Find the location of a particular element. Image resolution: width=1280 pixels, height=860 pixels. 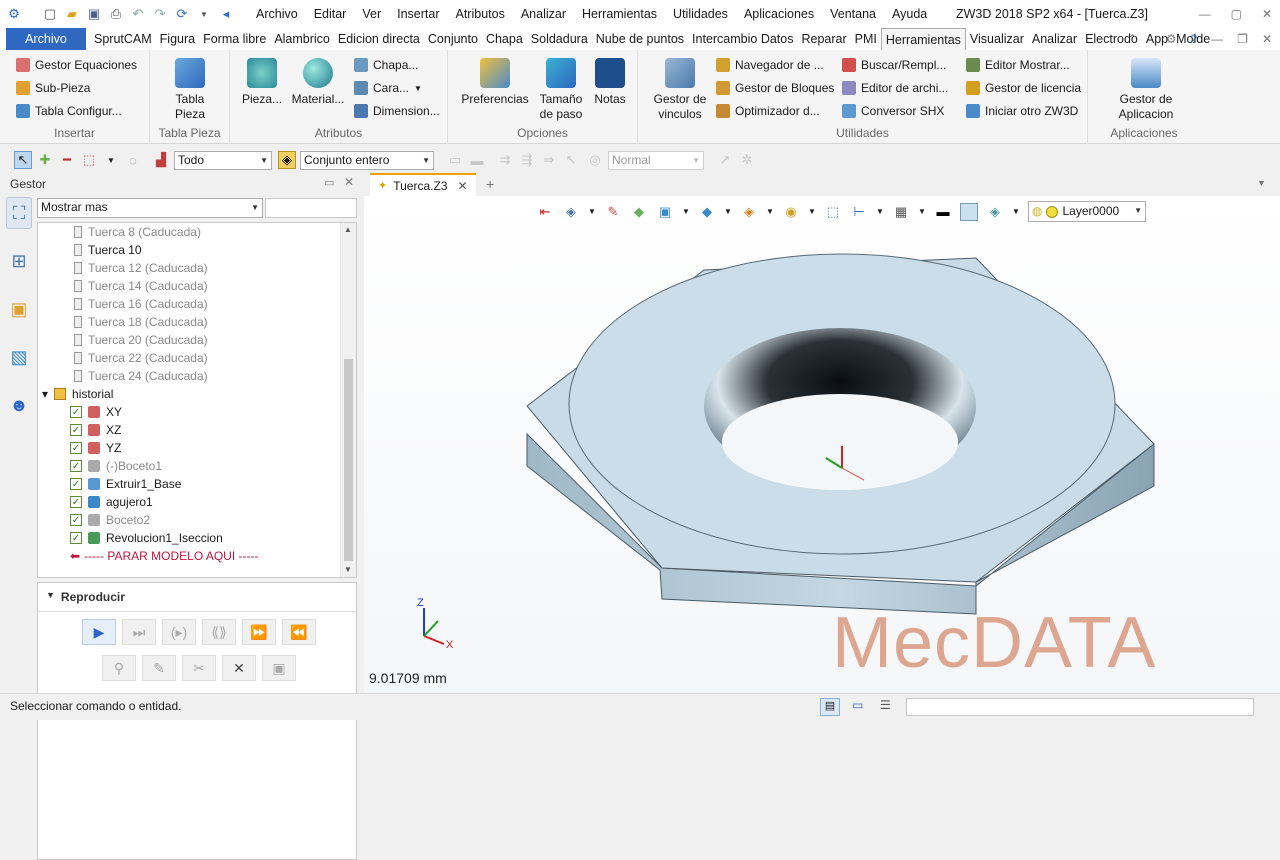

menu-ayuda: Ayuda is located at coordinates (909, 14).